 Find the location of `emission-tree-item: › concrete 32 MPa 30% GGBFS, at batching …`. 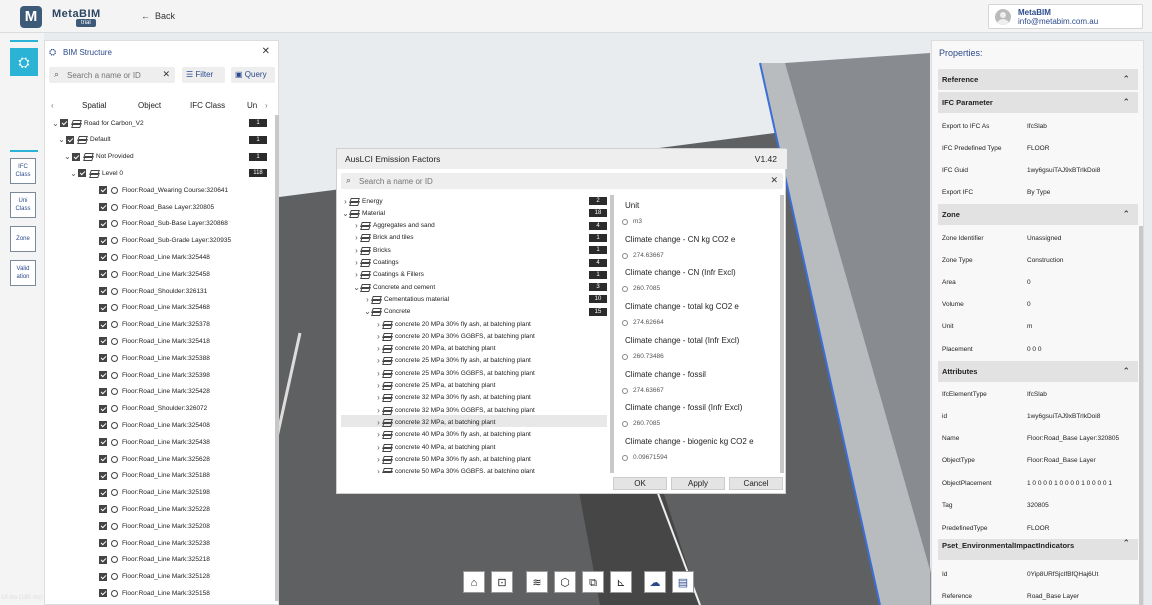

emission-tree-item: › concrete 32 MPa 30% GGBFS, at batching … is located at coordinates (454, 410).